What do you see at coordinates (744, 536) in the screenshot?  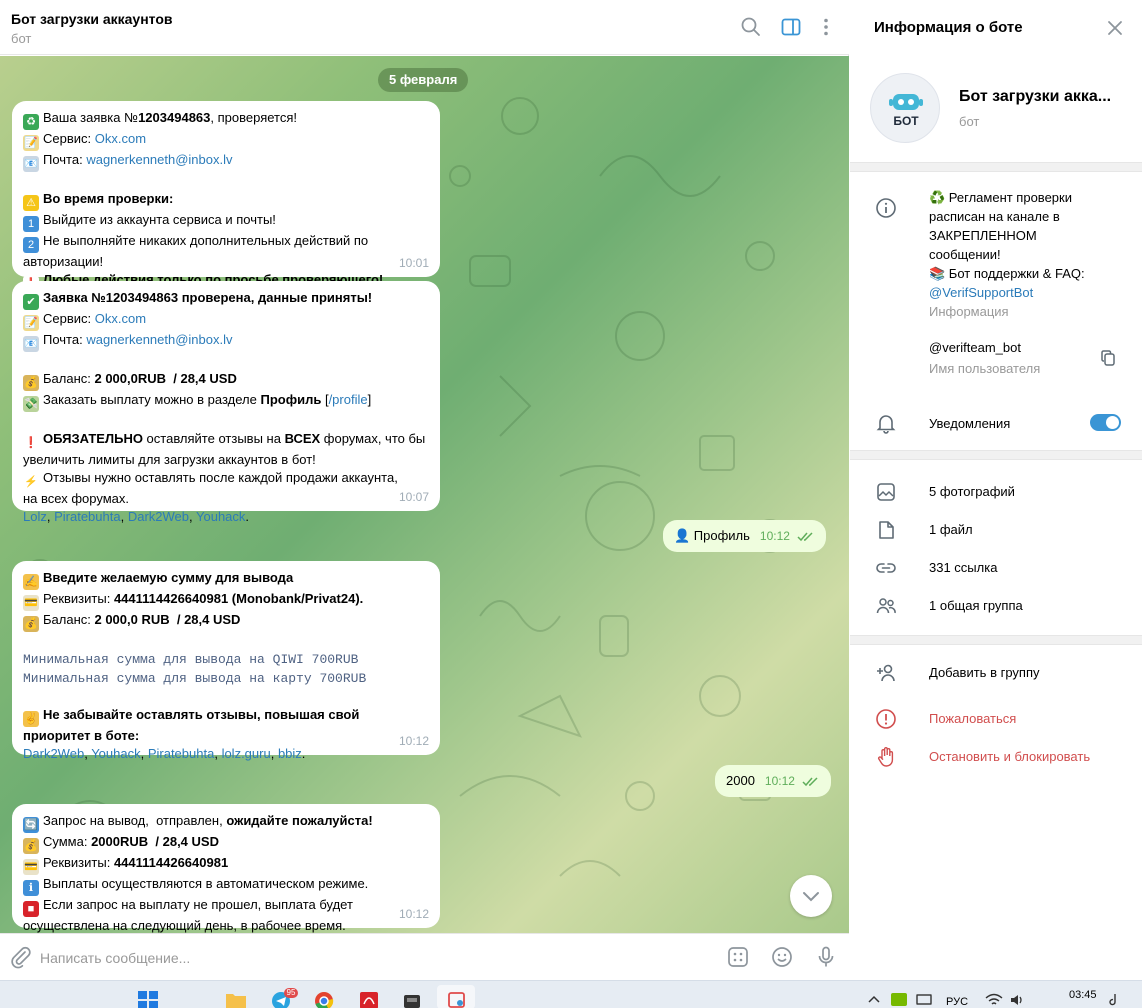 I see `outgoing-message: 👤 Профиль 10:12` at bounding box center [744, 536].